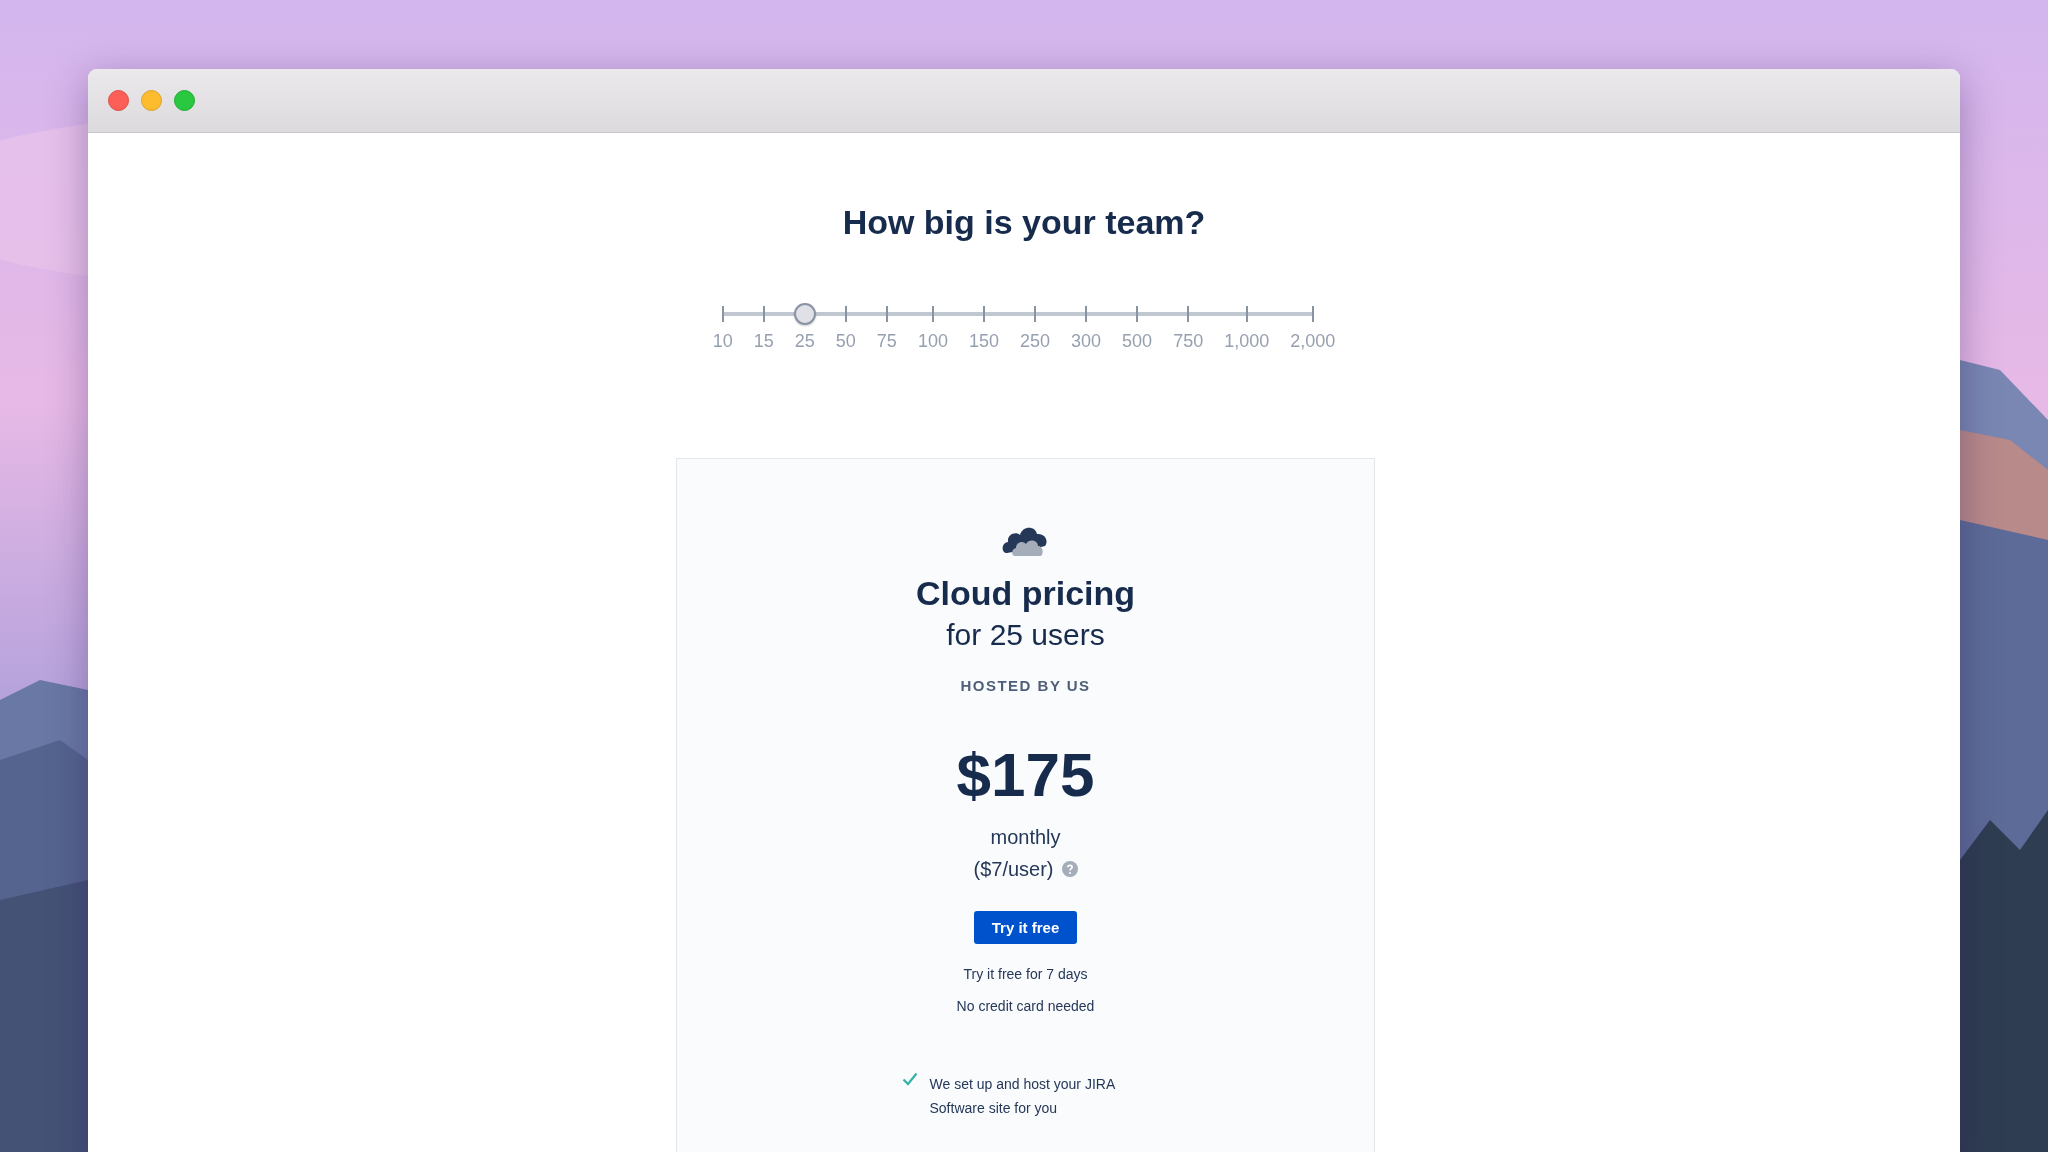 Image resolution: width=2048 pixels, height=1152 pixels. Describe the element at coordinates (1025, 974) in the screenshot. I see `note-text: Try it free for 7 days` at that location.